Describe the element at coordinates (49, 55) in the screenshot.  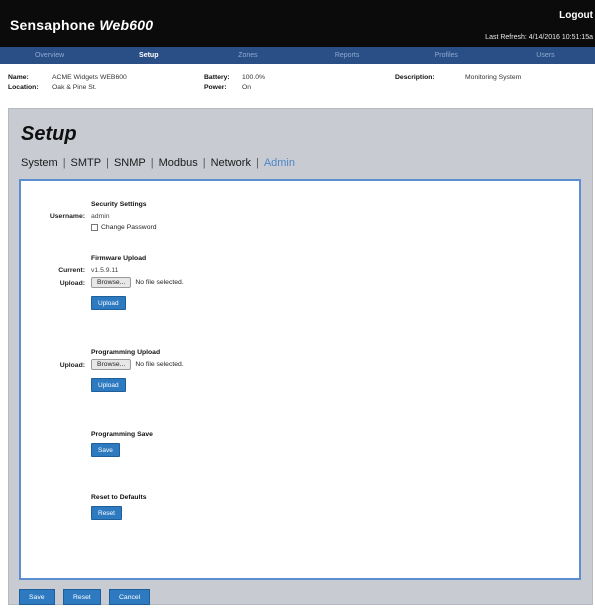
I see `nav-item-overview: Overview` at that location.